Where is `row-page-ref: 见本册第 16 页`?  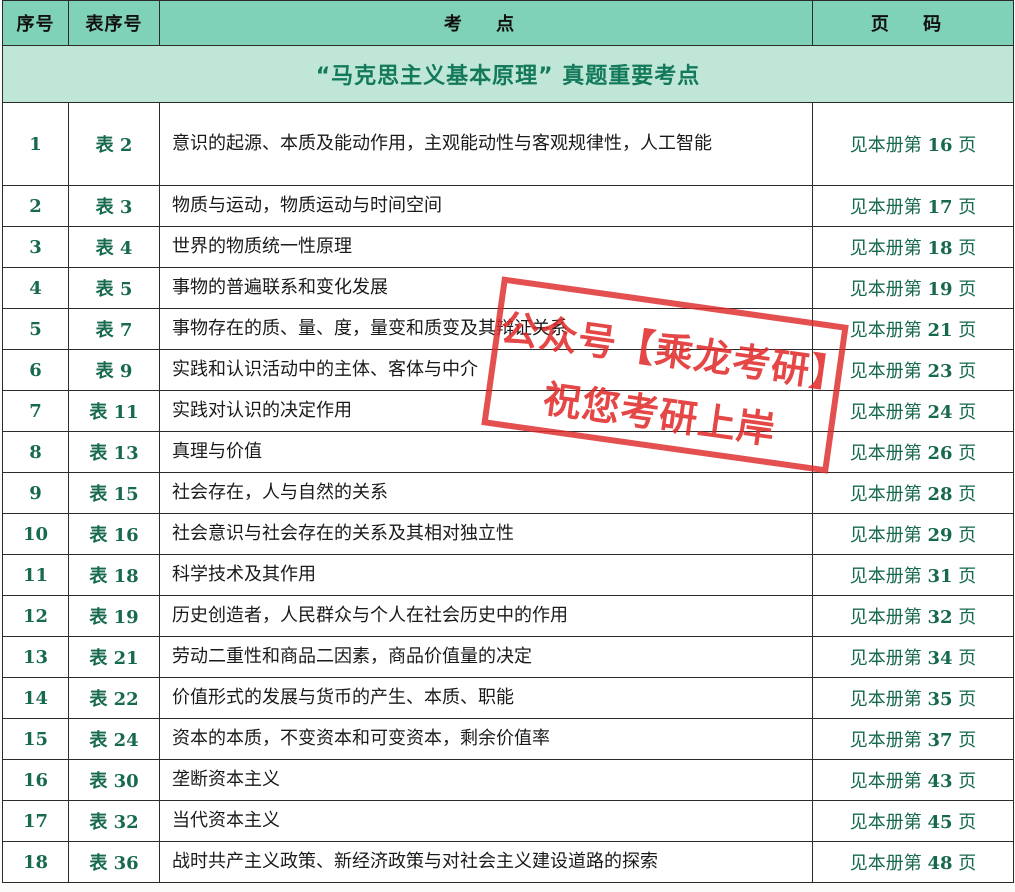
row-page-ref: 见本册第 16 页 is located at coordinates (913, 144).